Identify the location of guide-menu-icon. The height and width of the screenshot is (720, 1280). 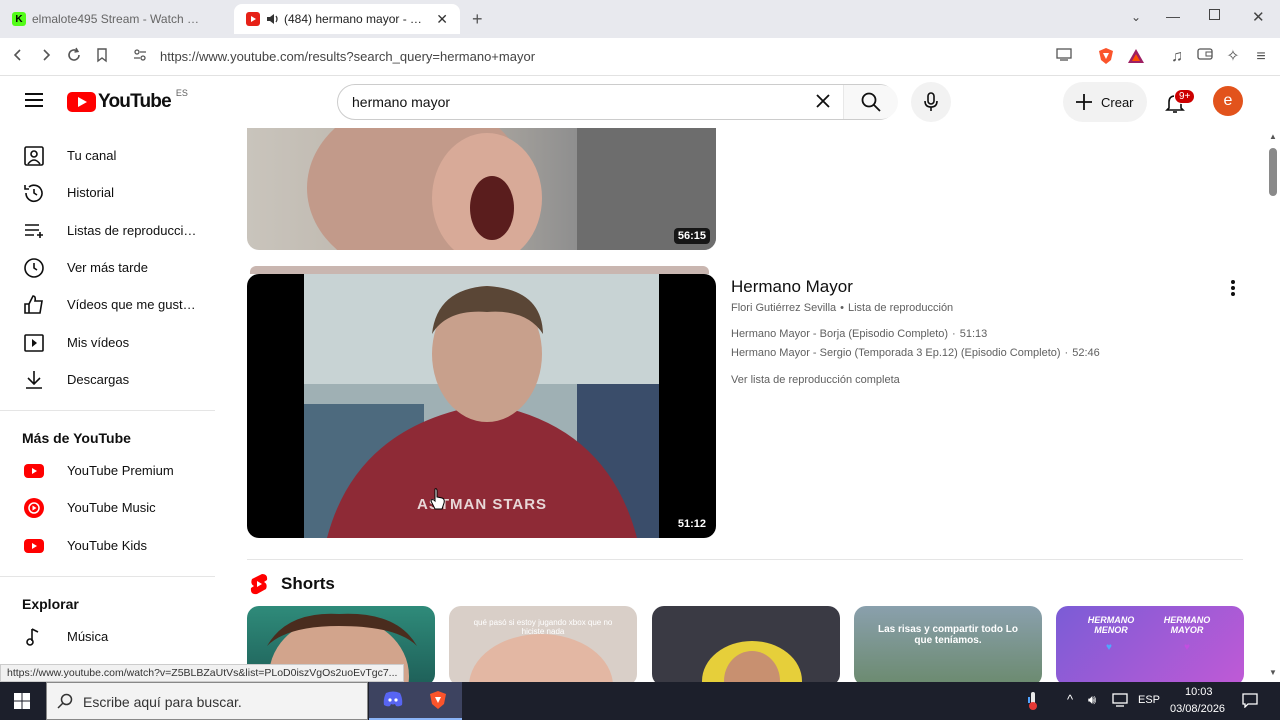
(34, 102).